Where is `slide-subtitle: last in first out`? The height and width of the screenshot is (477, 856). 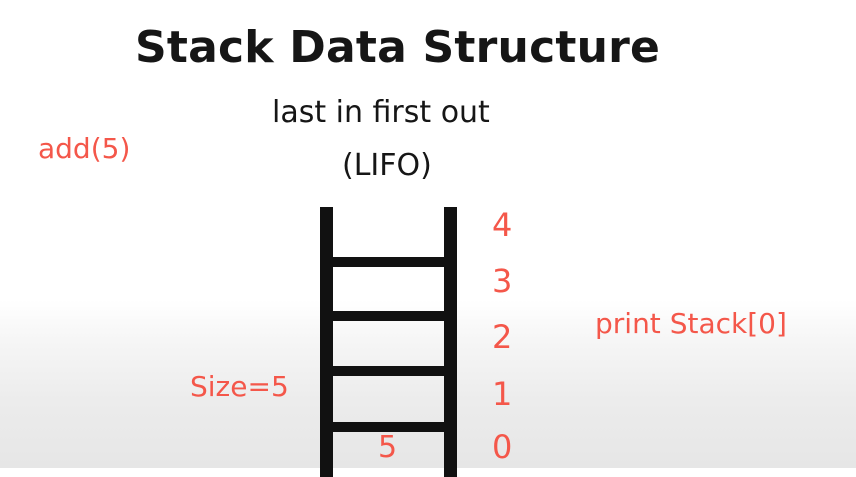 slide-subtitle: last in first out is located at coordinates (381, 112).